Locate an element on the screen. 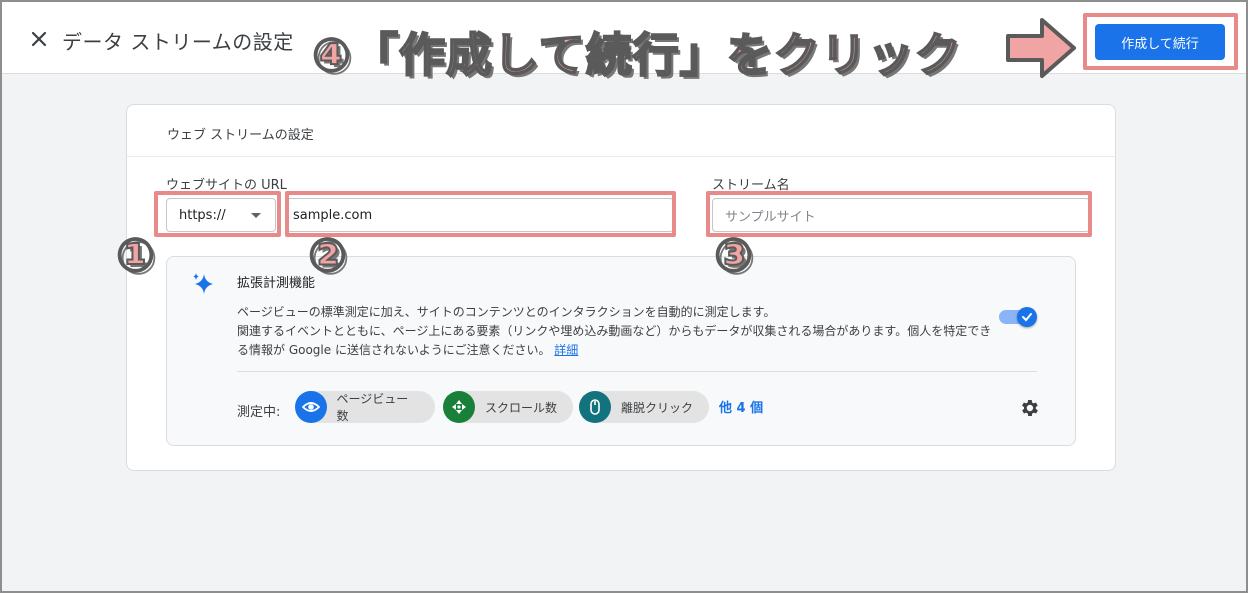 Image resolution: width=1248 pixels, height=593 pixels. annotation-number-2: ② is located at coordinates (327, 255).